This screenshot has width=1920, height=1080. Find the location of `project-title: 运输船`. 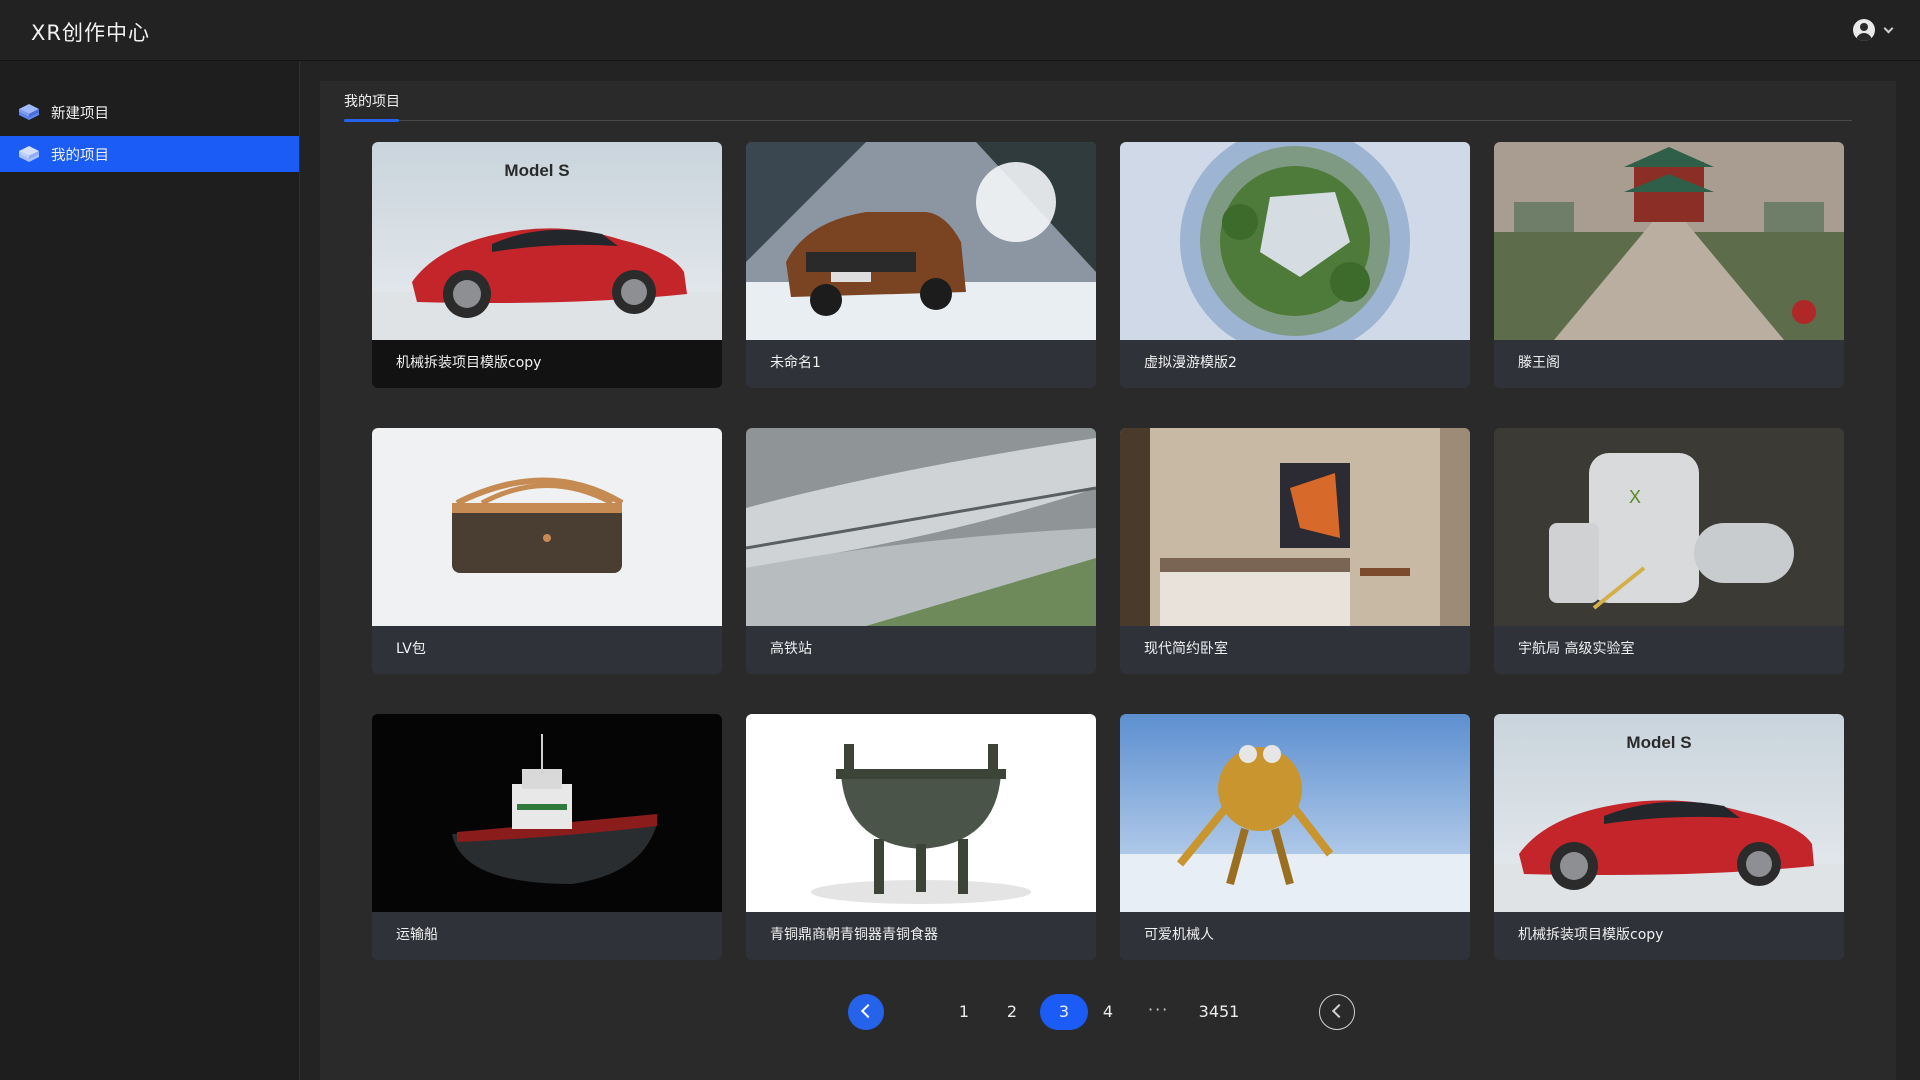

project-title: 运输船 is located at coordinates (417, 935).